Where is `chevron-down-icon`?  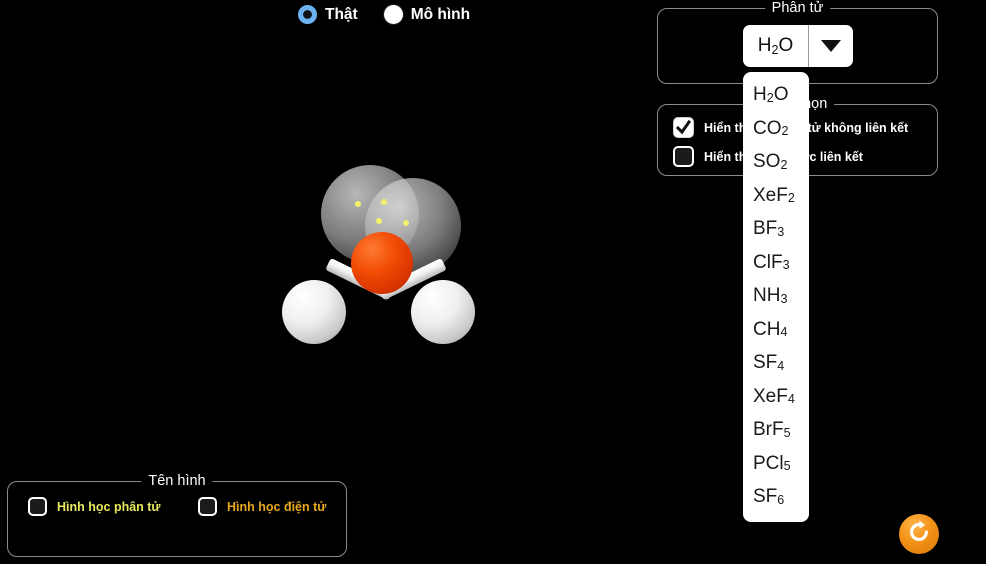
chevron-down-icon is located at coordinates (831, 46).